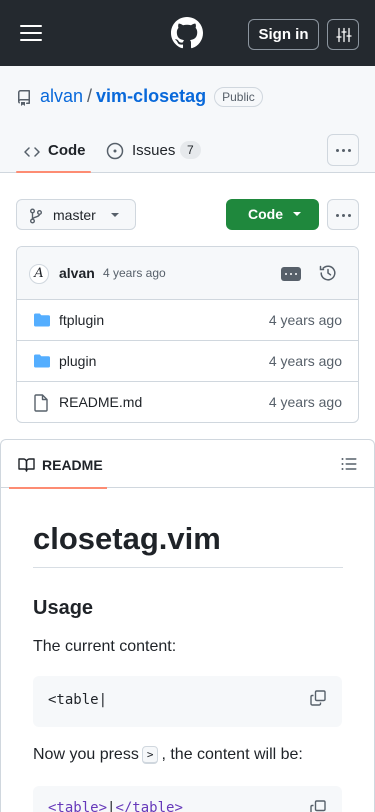 The image size is (375, 812). Describe the element at coordinates (36, 216) in the screenshot. I see `git-branch-icon` at that location.